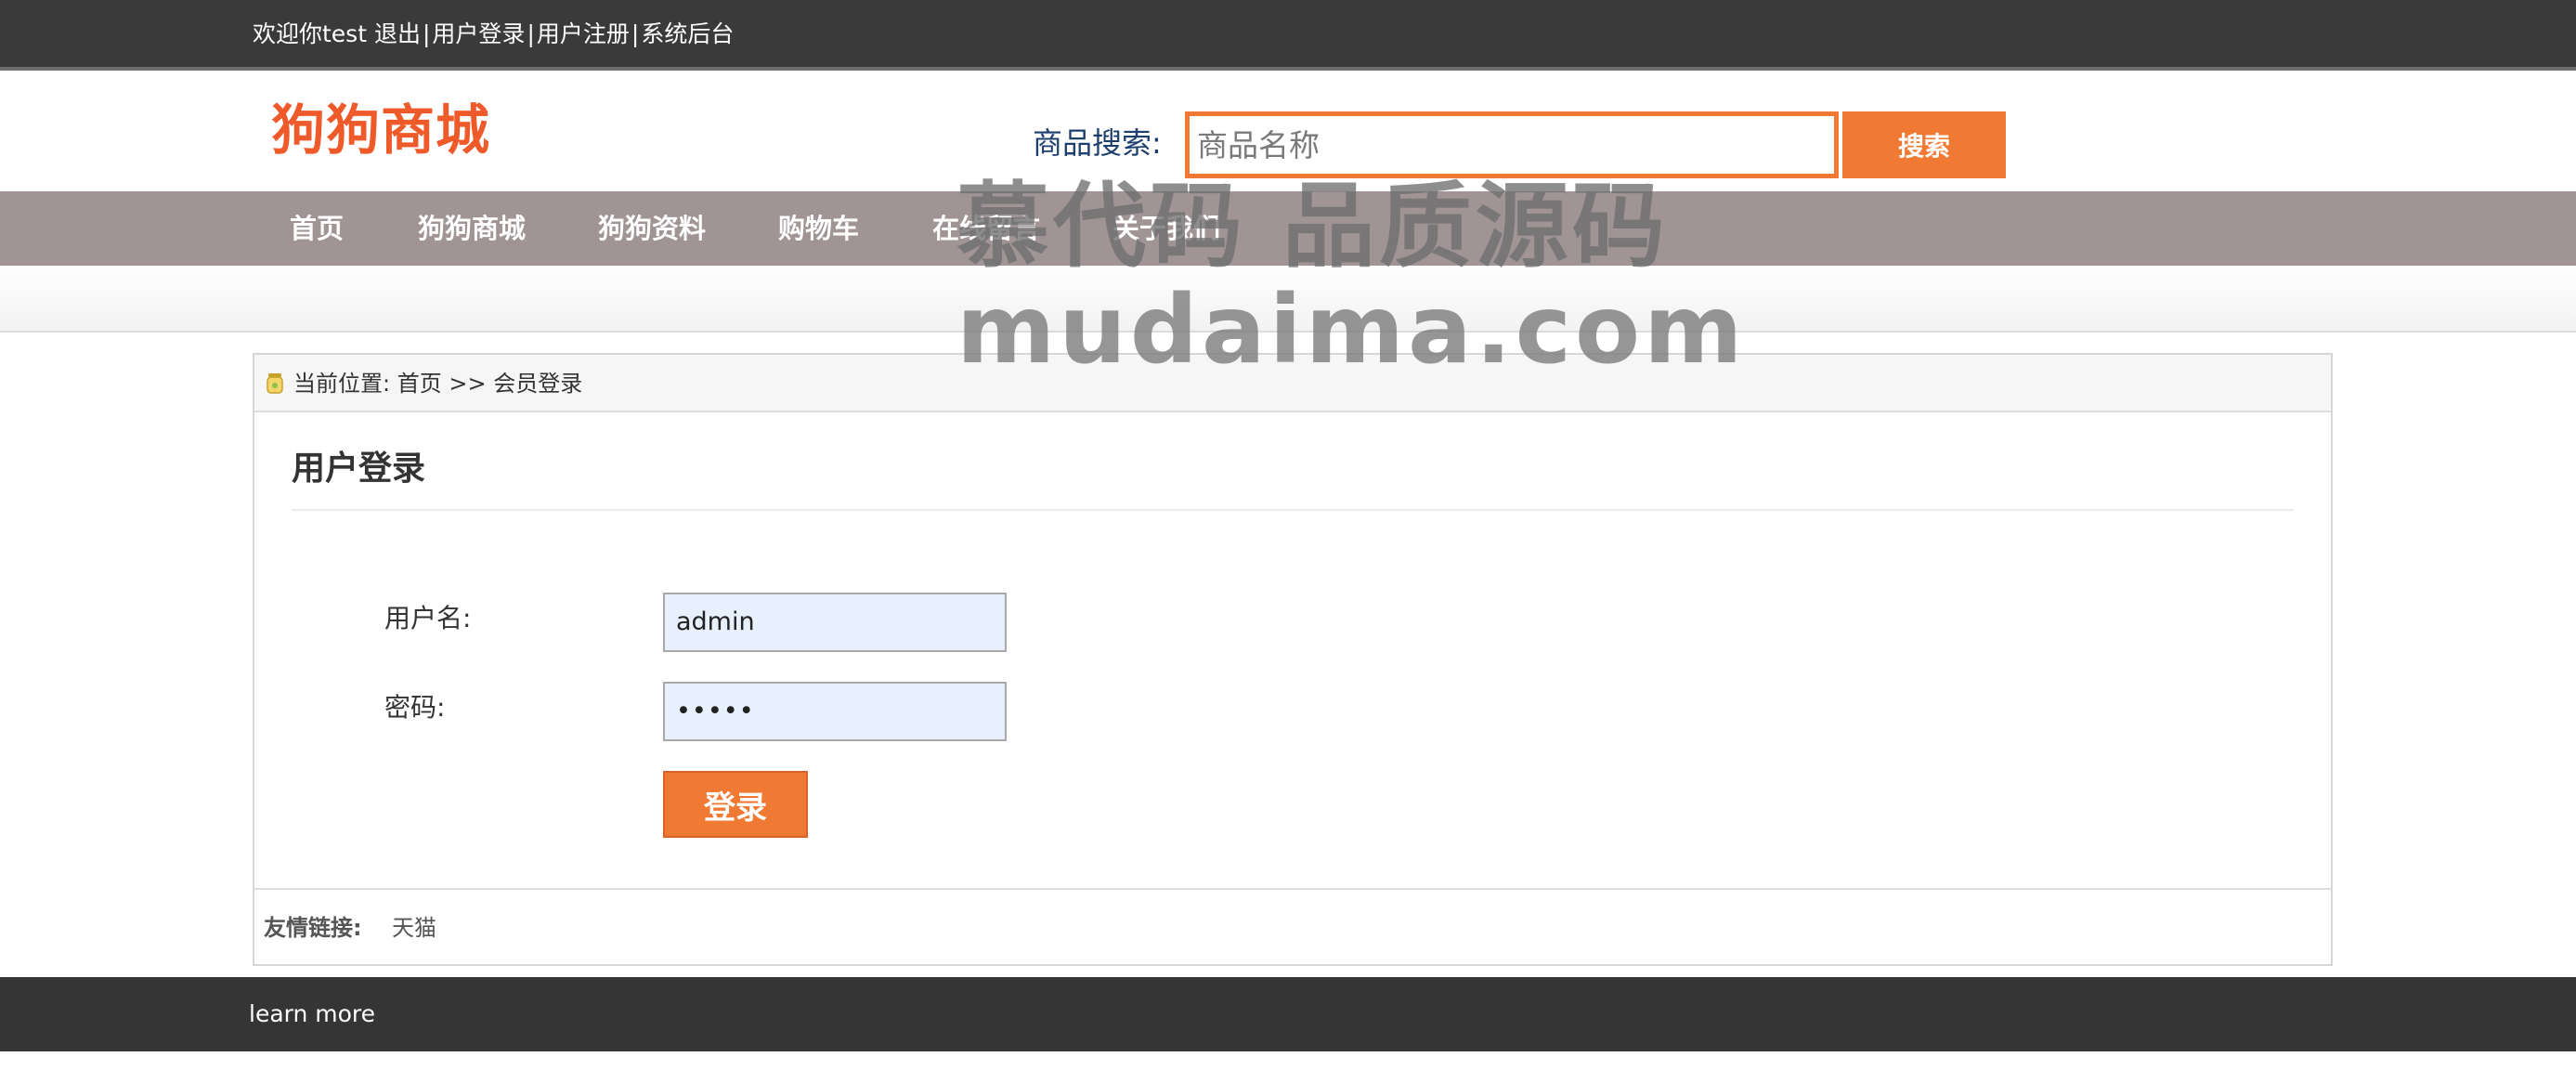 This screenshot has width=2576, height=1083. I want to click on search-input, so click(1513, 145).